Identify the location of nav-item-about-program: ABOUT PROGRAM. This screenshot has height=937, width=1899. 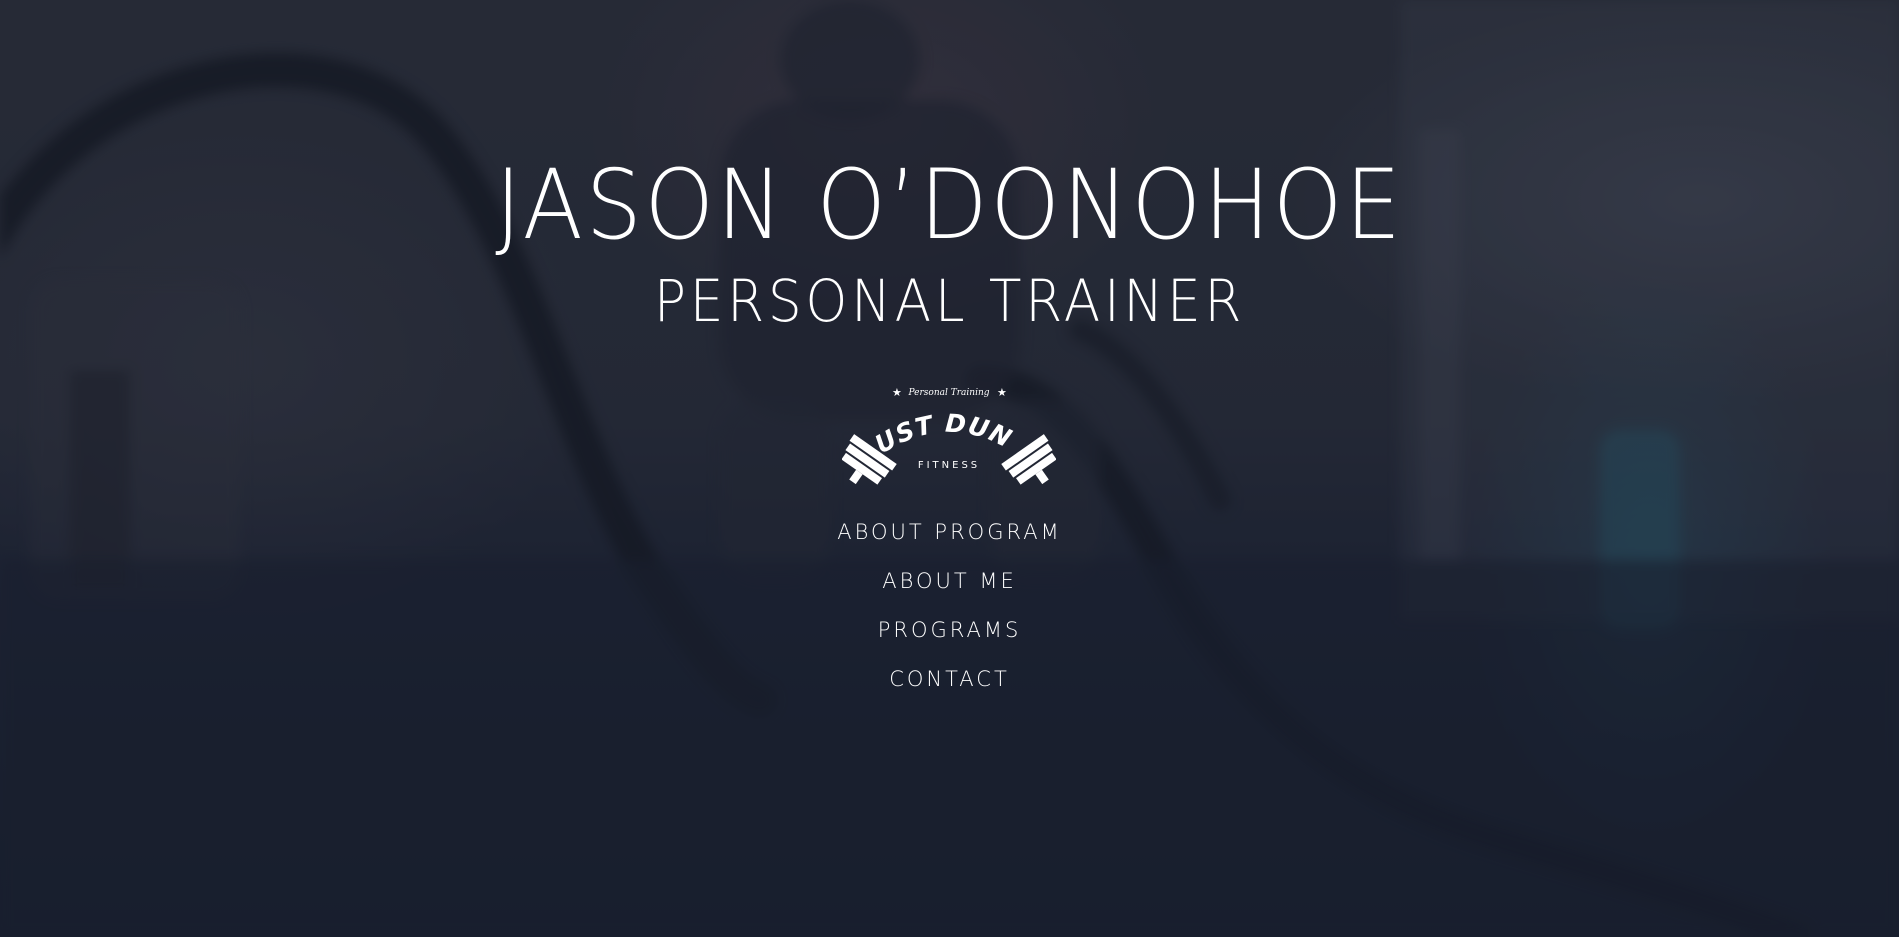
(949, 539).